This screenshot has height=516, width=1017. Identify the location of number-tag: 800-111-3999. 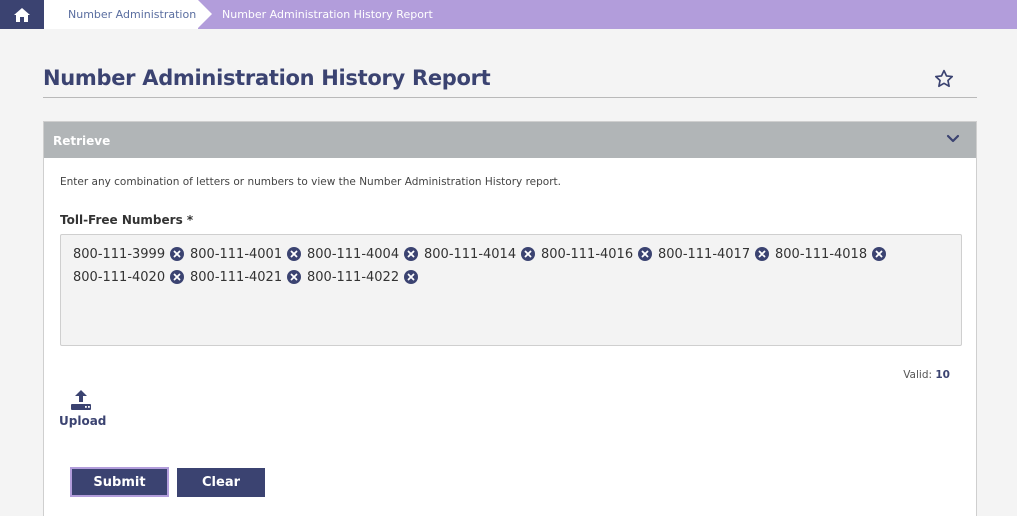
(129, 254).